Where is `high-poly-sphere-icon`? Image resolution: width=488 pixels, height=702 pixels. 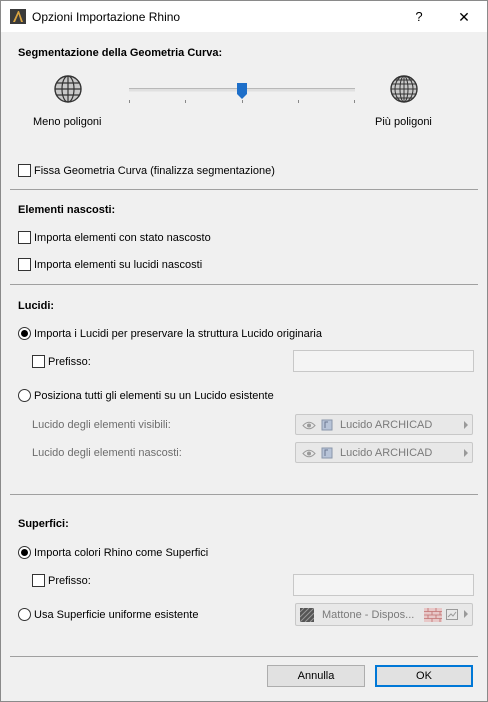
high-poly-sphere-icon is located at coordinates (404, 89).